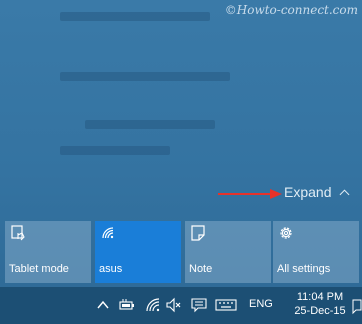 This screenshot has width=362, height=324. Describe the element at coordinates (48, 252) in the screenshot. I see `tile-tablet-mode: Tablet mode` at that location.